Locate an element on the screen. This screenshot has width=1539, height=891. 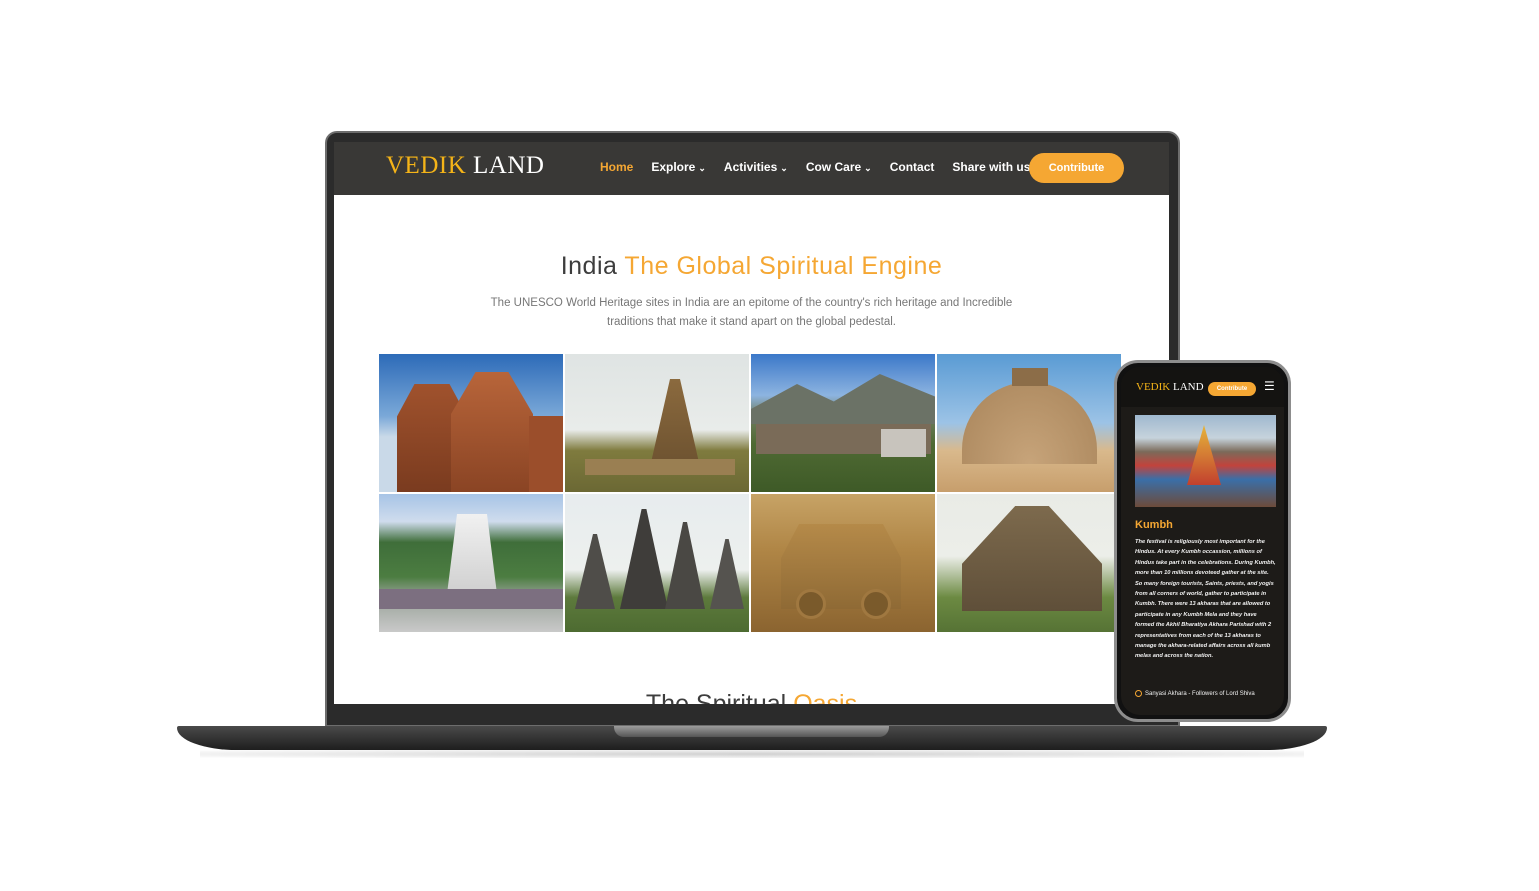
akhara-list: Sanyasi Akhara - Followers of Lord Shiva is located at coordinates (1206, 694).